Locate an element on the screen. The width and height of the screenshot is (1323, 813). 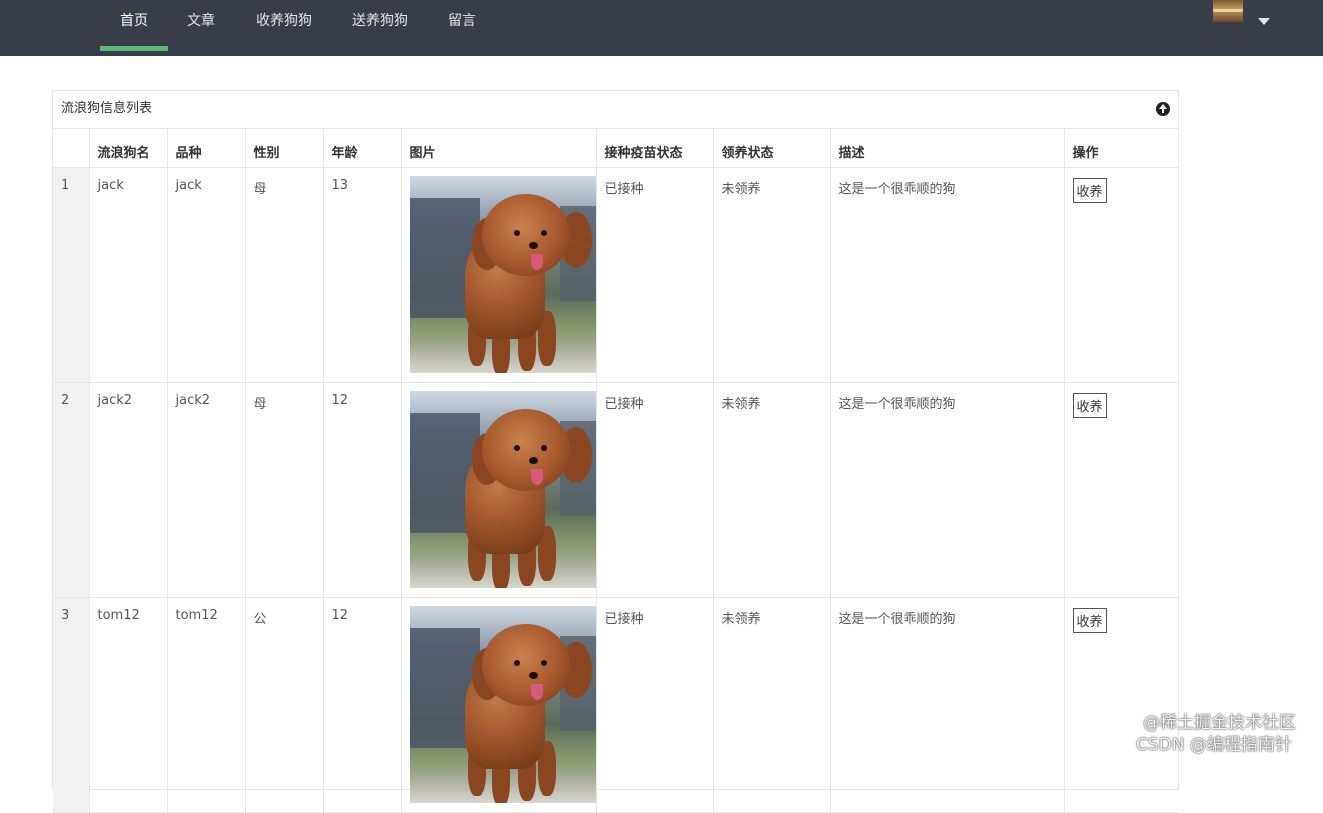
watermark-line-2: CSDN @编程指南针 is located at coordinates (1214, 745).